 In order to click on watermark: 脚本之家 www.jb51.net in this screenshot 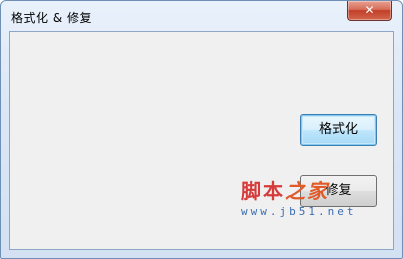, I will do `click(316, 200)`.